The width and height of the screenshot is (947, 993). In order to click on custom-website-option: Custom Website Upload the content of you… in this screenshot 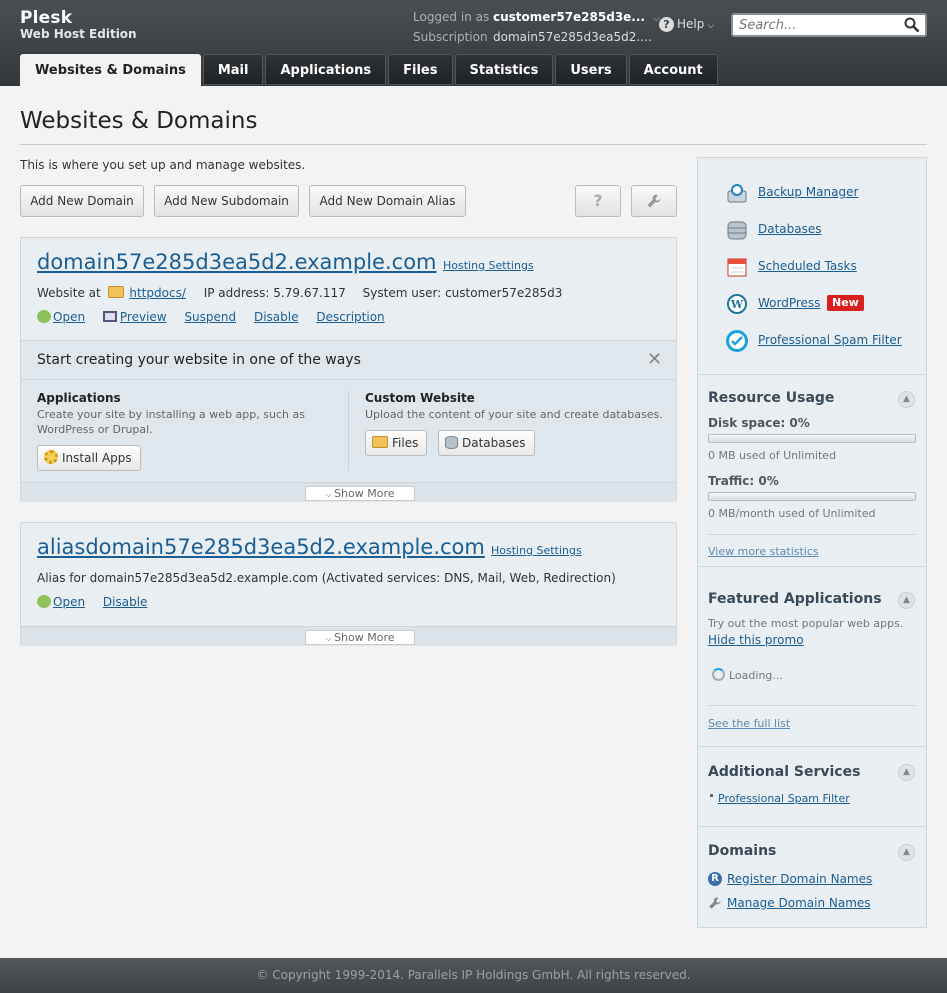, I will do `click(515, 406)`.